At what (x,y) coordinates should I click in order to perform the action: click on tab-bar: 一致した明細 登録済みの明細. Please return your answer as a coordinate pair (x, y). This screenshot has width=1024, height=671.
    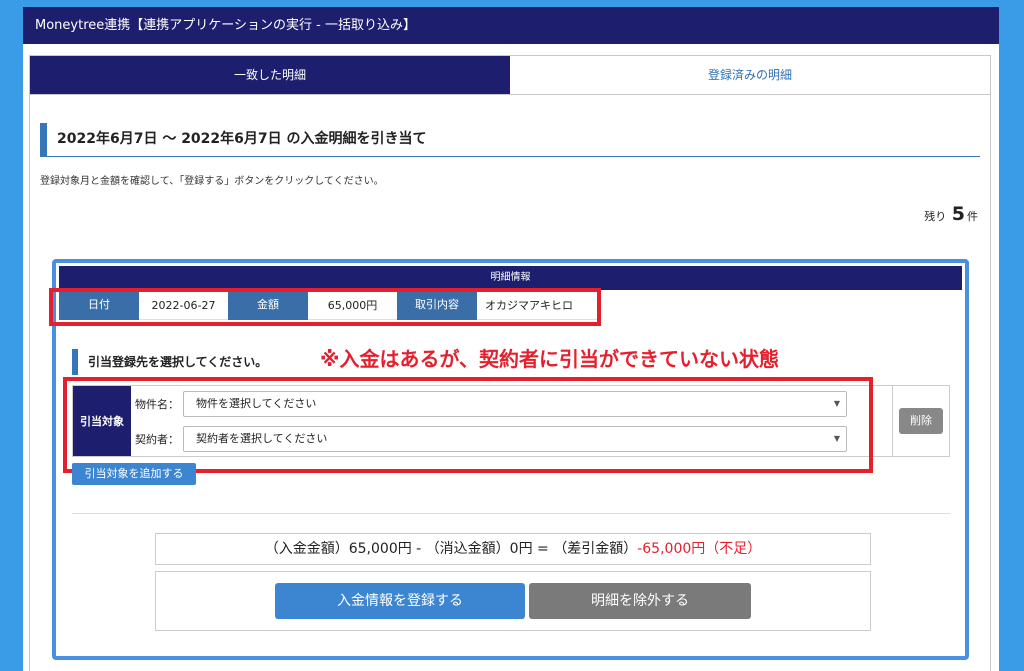
    Looking at the image, I should click on (510, 75).